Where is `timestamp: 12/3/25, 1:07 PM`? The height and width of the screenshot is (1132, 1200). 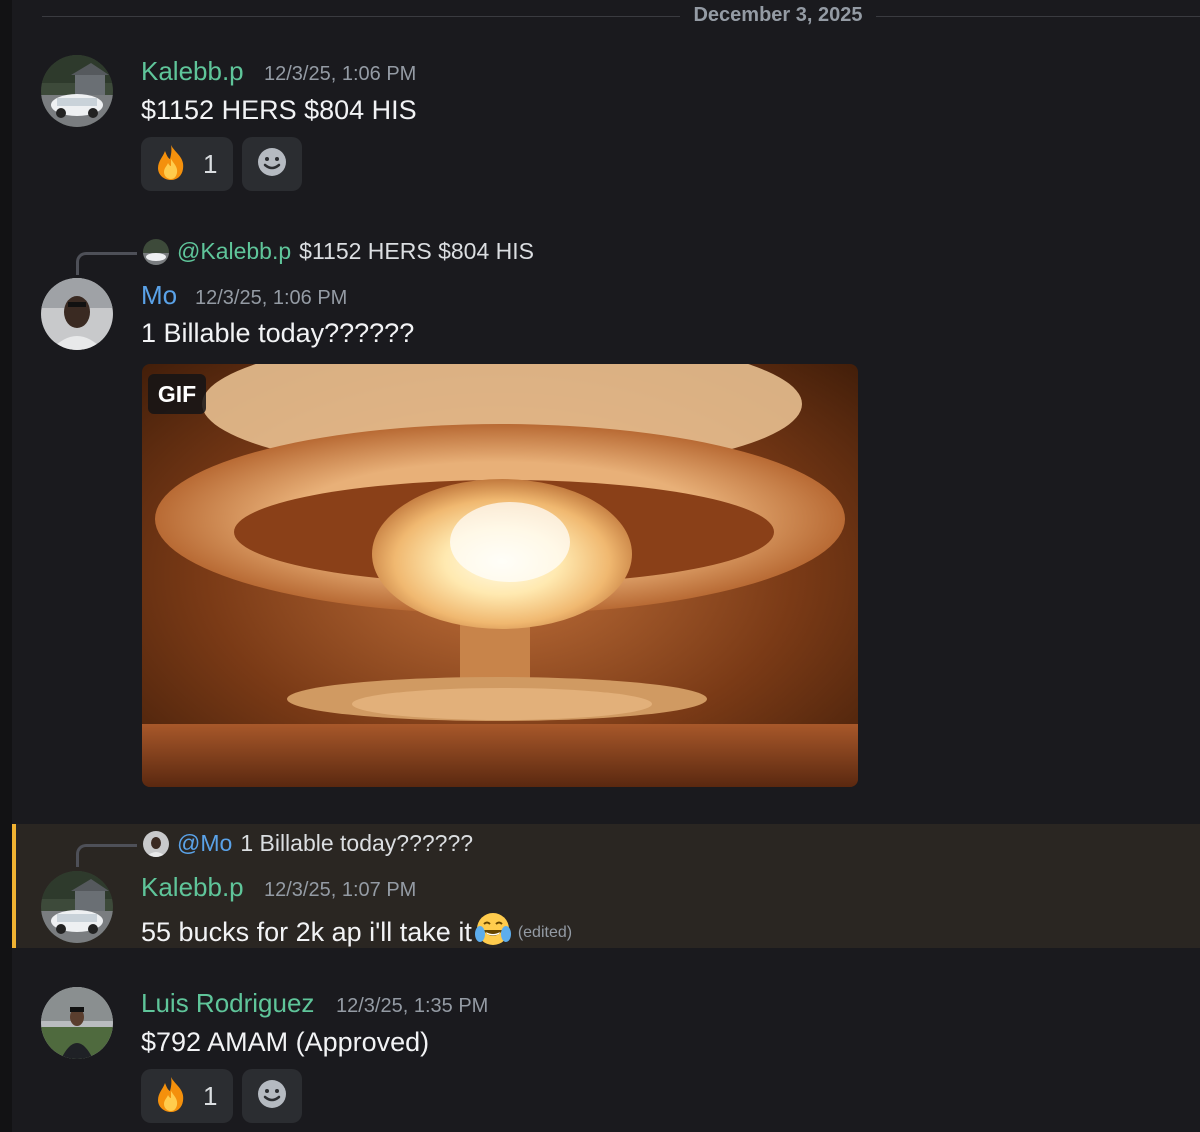 timestamp: 12/3/25, 1:07 PM is located at coordinates (340, 890).